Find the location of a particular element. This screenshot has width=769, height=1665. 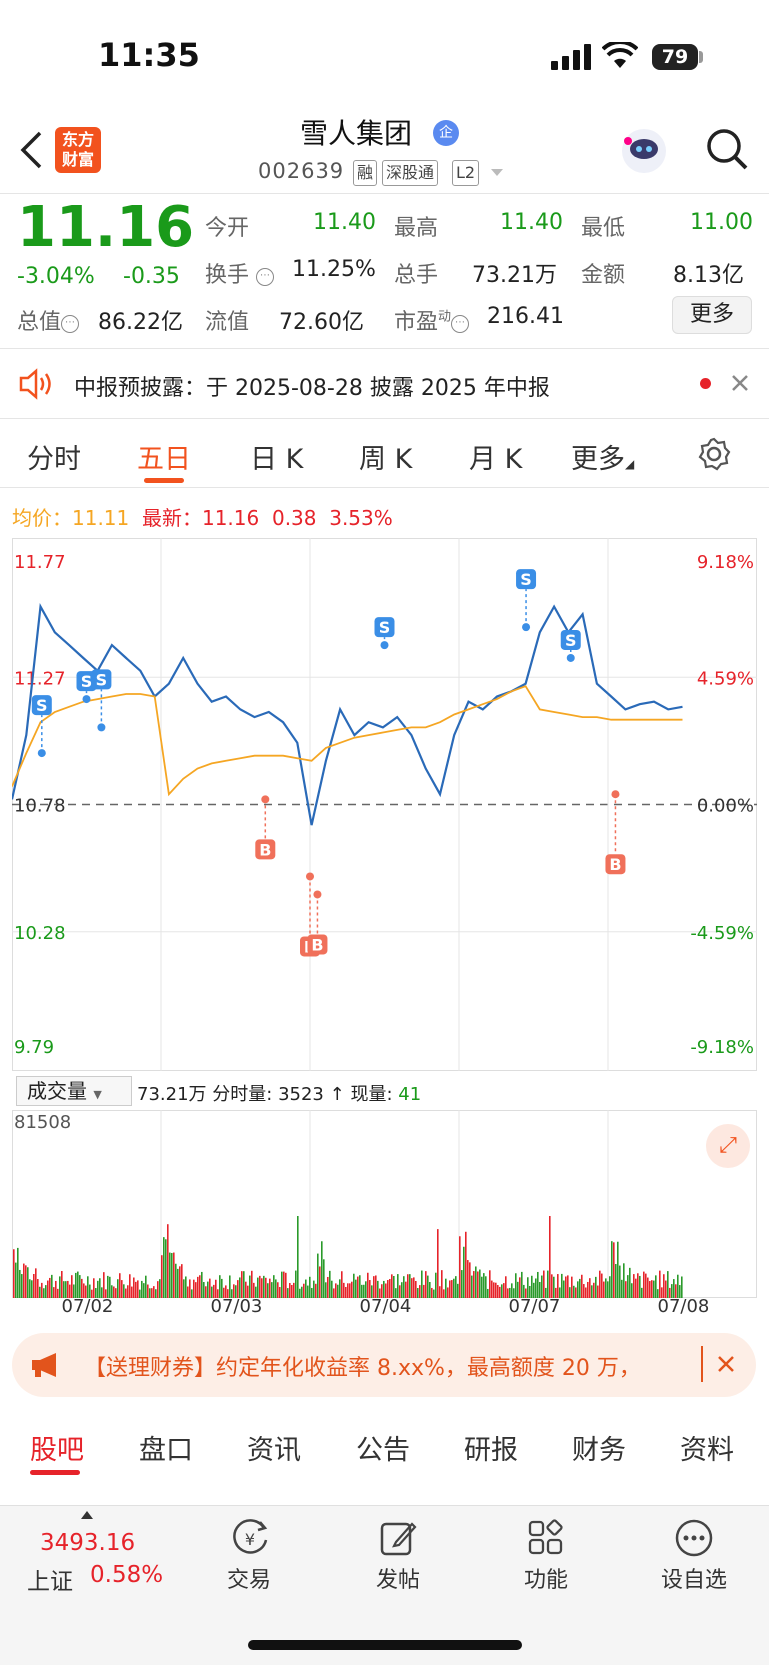

nav-functions: 功能 is located at coordinates (546, 1578).